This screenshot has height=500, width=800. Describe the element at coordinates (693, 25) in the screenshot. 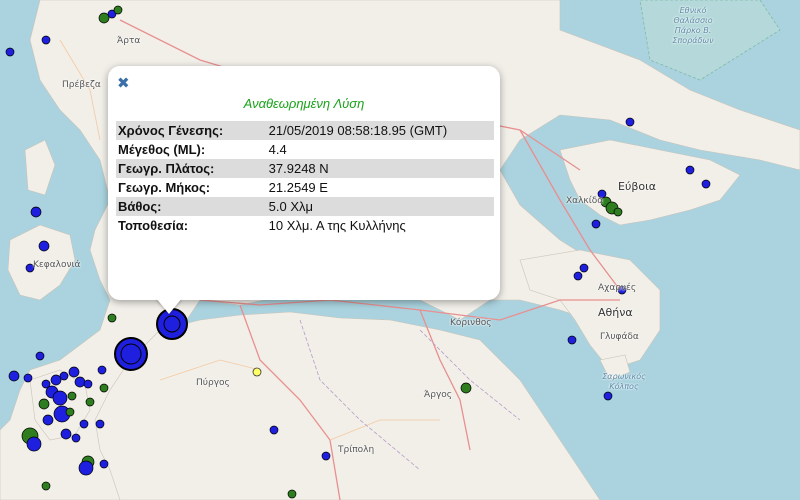

I see `place-label-marine-park: Εθνικό Θαλάσσιο Πάρκο Β. Σποράδων` at that location.